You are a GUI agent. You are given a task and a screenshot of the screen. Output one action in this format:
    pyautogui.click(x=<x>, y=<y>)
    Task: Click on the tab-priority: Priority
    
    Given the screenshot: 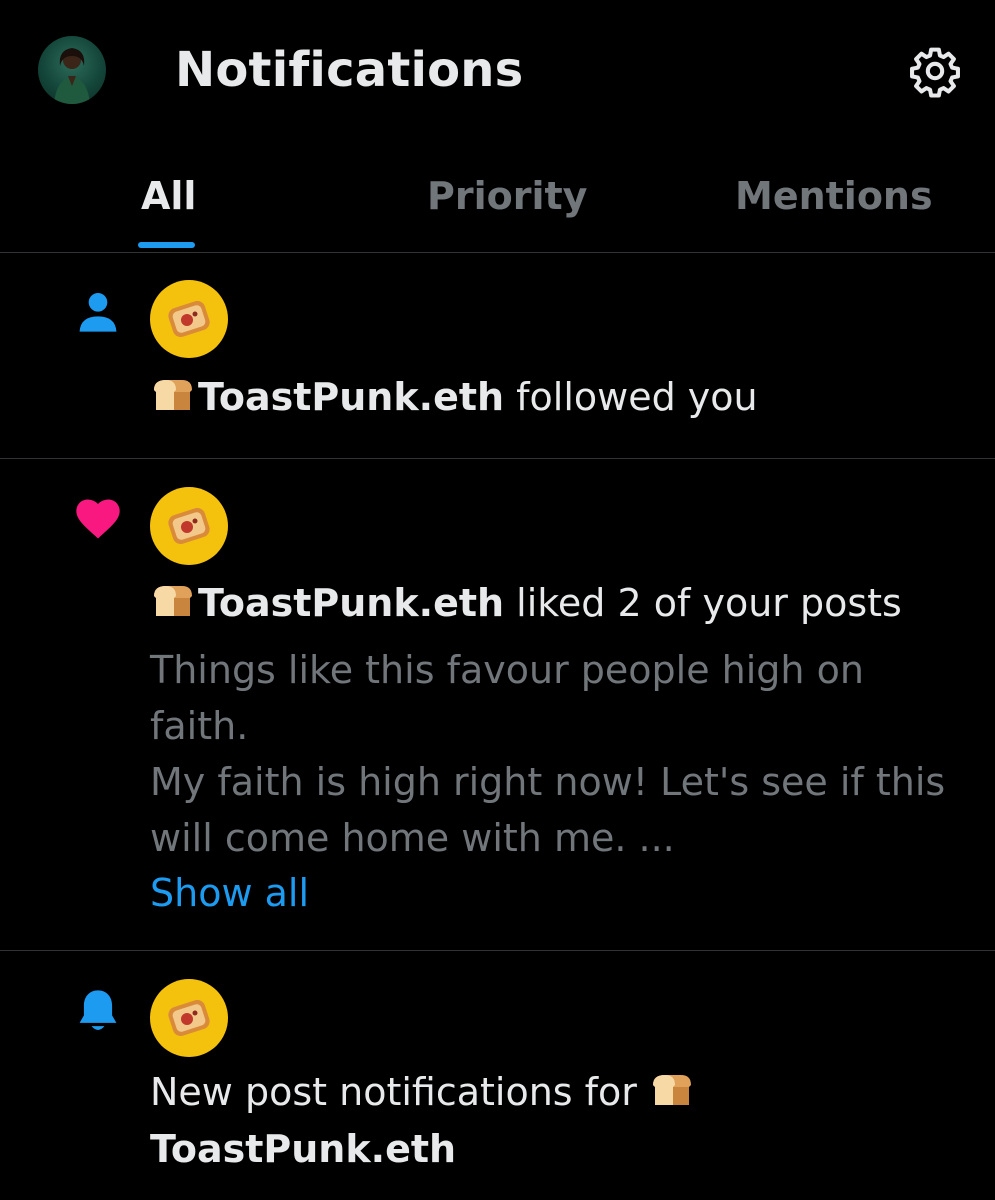 What is the action you would take?
    pyautogui.click(x=507, y=196)
    